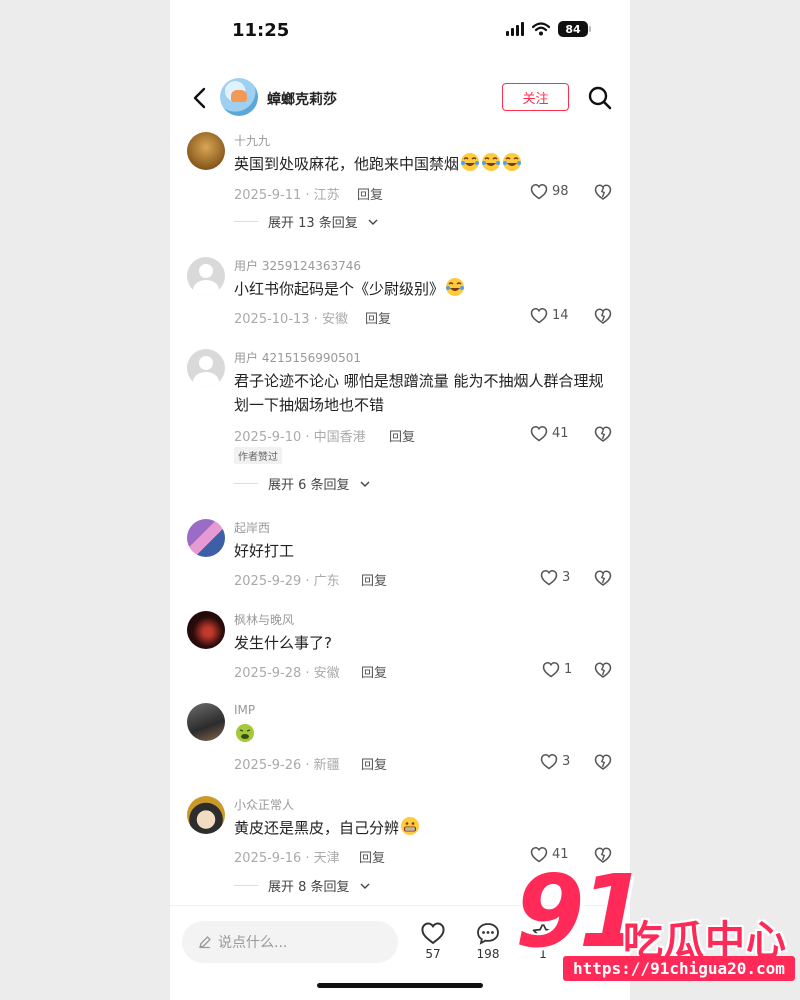 Image resolution: width=800 pixels, height=1000 pixels. I want to click on follow-button: 关注, so click(535, 97).